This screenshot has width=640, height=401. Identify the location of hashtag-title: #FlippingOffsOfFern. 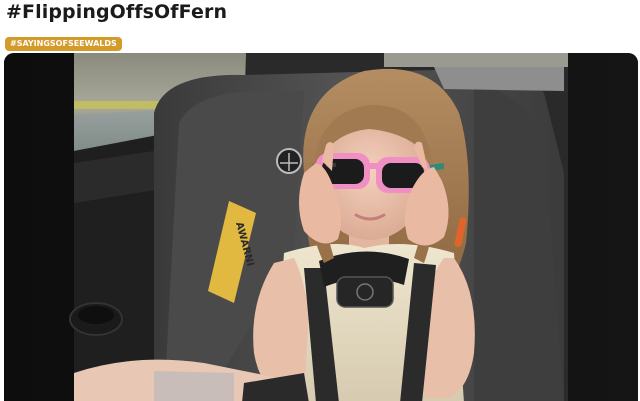
(116, 12).